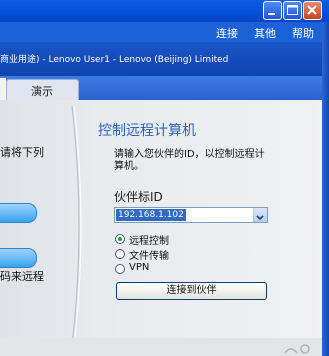 The height and width of the screenshot is (356, 329). I want to click on minimize-icon, so click(271, 14).